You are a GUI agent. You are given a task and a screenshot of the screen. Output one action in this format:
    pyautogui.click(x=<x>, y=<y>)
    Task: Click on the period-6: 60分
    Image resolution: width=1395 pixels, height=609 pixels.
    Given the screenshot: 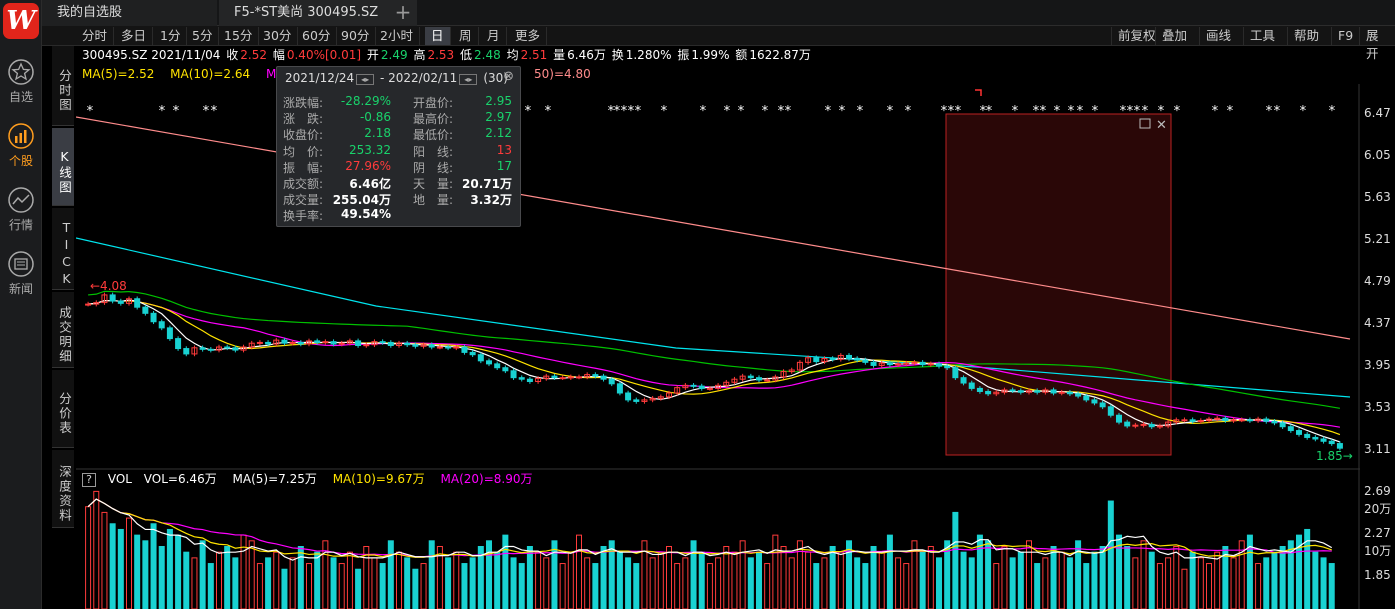 What is the action you would take?
    pyautogui.click(x=317, y=36)
    